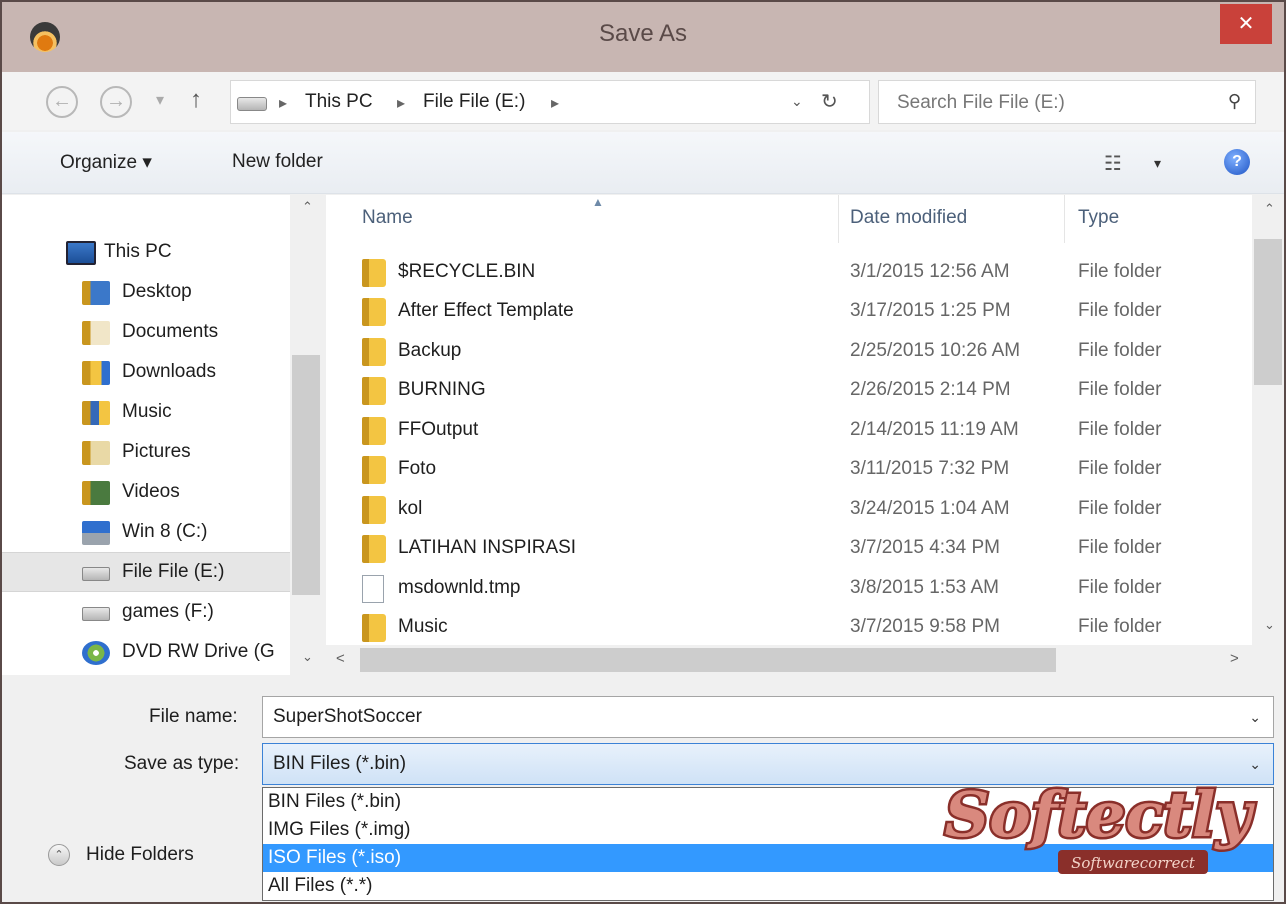 Image resolution: width=1286 pixels, height=904 pixels. I want to click on nav-item-label: DVD RW Drive (G, so click(198, 651).